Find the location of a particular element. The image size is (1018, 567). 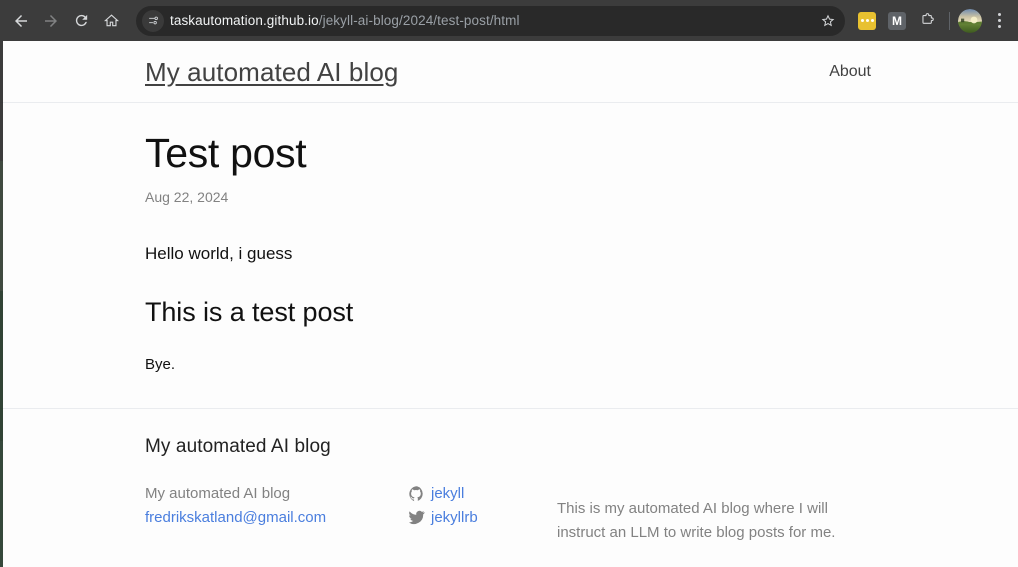

post-paragraph-1: Hello world, i guess is located at coordinates (219, 254).